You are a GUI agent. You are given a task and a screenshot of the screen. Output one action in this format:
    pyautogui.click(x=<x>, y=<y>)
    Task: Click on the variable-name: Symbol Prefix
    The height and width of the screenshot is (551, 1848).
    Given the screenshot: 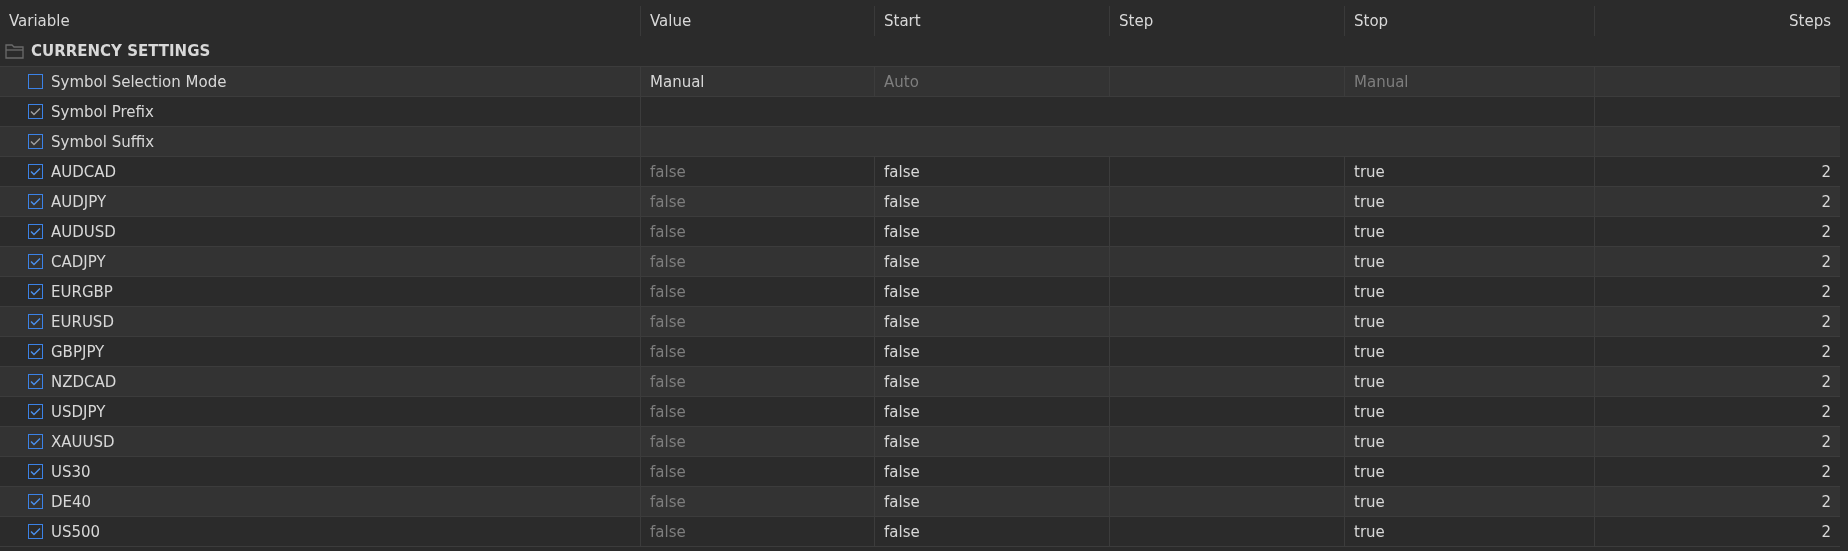 What is the action you would take?
    pyautogui.click(x=102, y=111)
    